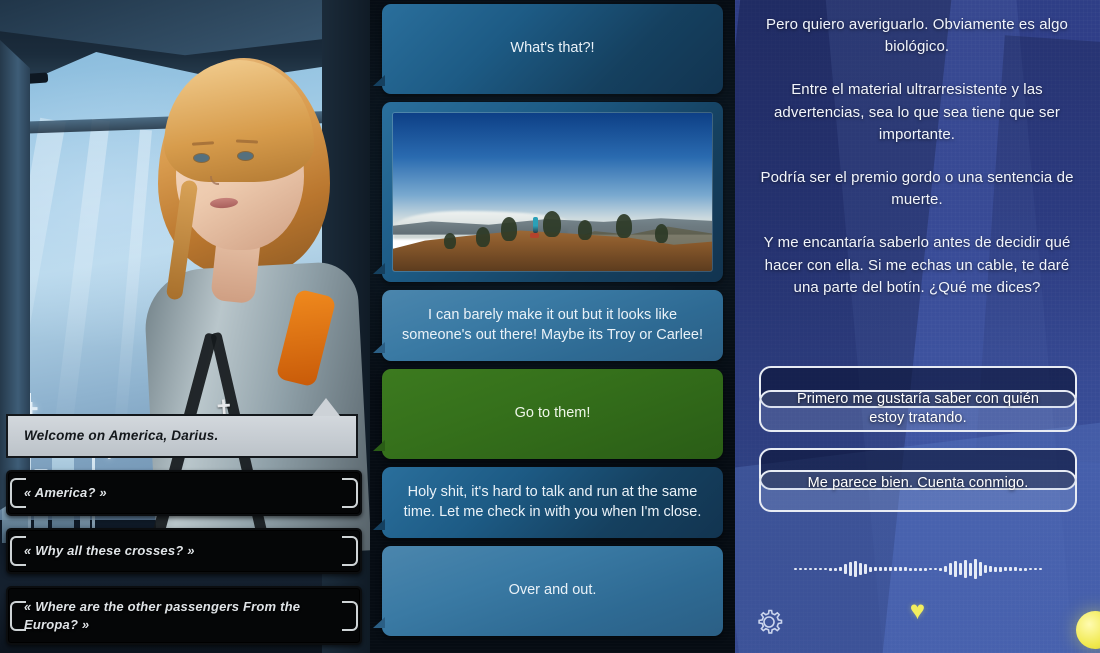  Describe the element at coordinates (184, 493) in the screenshot. I see `vn-choice-america: « America? »` at that location.